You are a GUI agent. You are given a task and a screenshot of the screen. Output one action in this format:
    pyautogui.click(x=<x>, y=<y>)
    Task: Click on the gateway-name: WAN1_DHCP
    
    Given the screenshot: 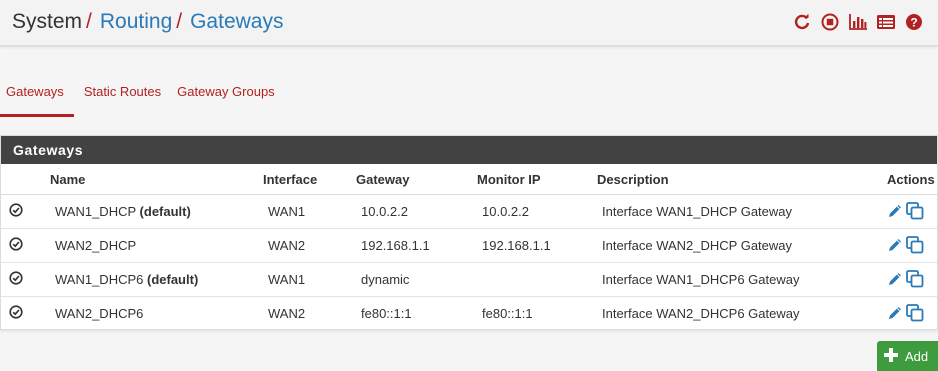 What is the action you would take?
    pyautogui.click(x=95, y=211)
    